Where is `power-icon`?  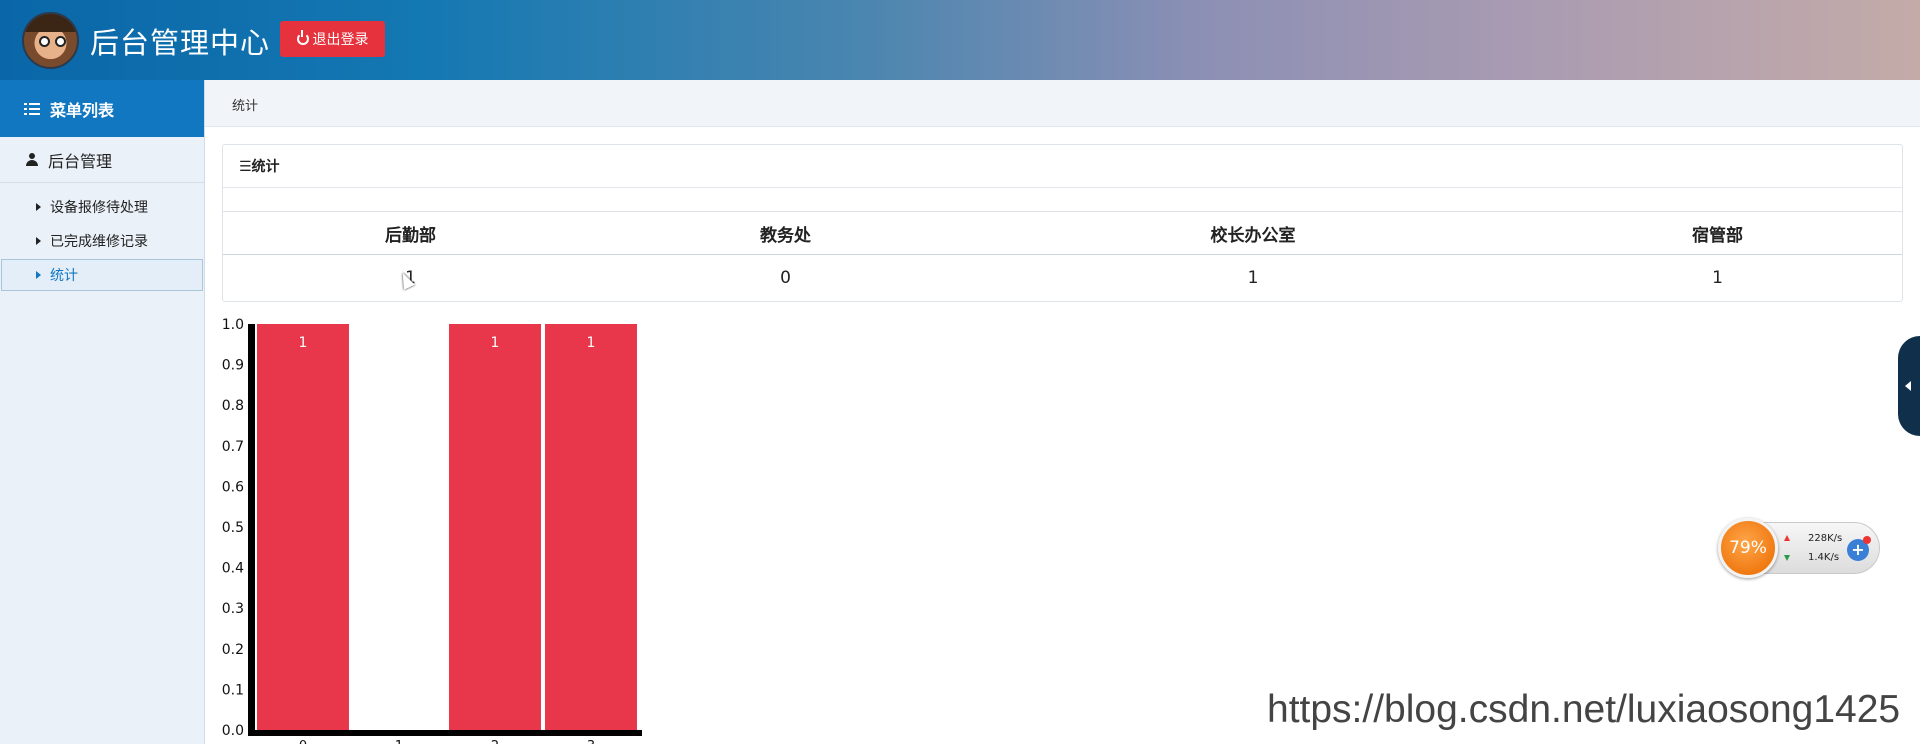 power-icon is located at coordinates (302, 37).